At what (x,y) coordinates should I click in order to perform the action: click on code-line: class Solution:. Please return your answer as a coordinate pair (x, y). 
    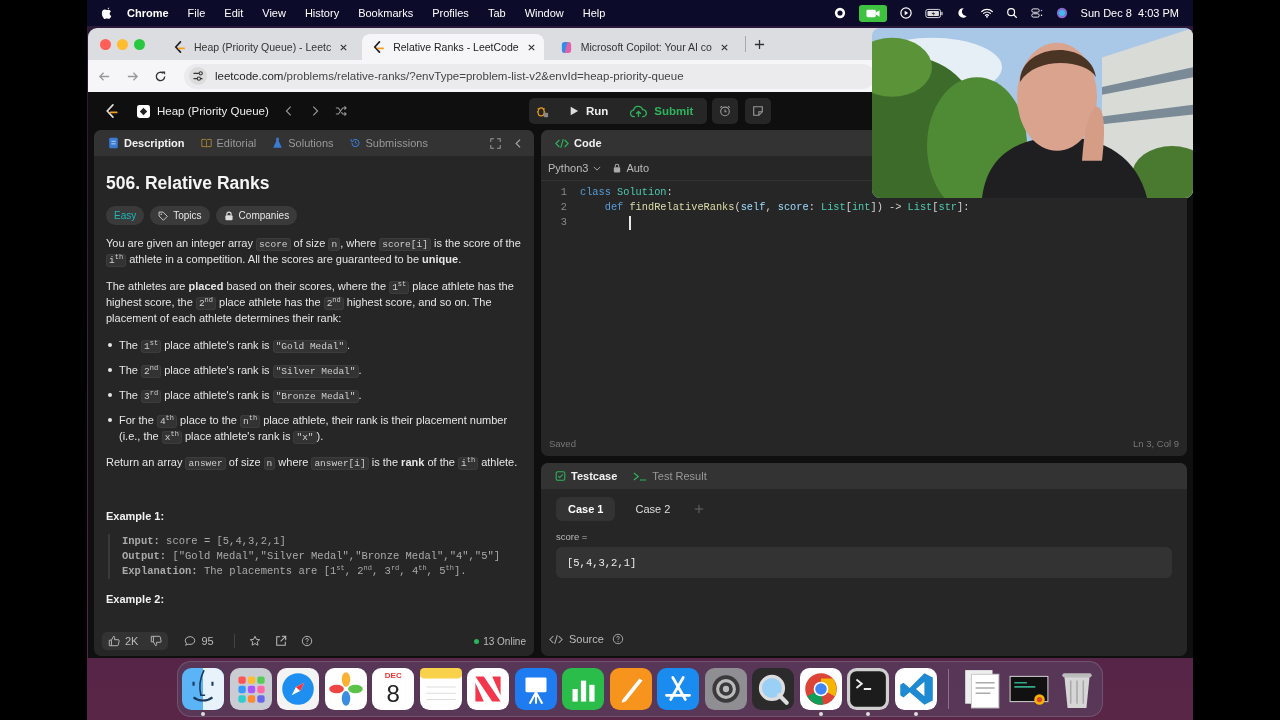
    Looking at the image, I should click on (626, 192).